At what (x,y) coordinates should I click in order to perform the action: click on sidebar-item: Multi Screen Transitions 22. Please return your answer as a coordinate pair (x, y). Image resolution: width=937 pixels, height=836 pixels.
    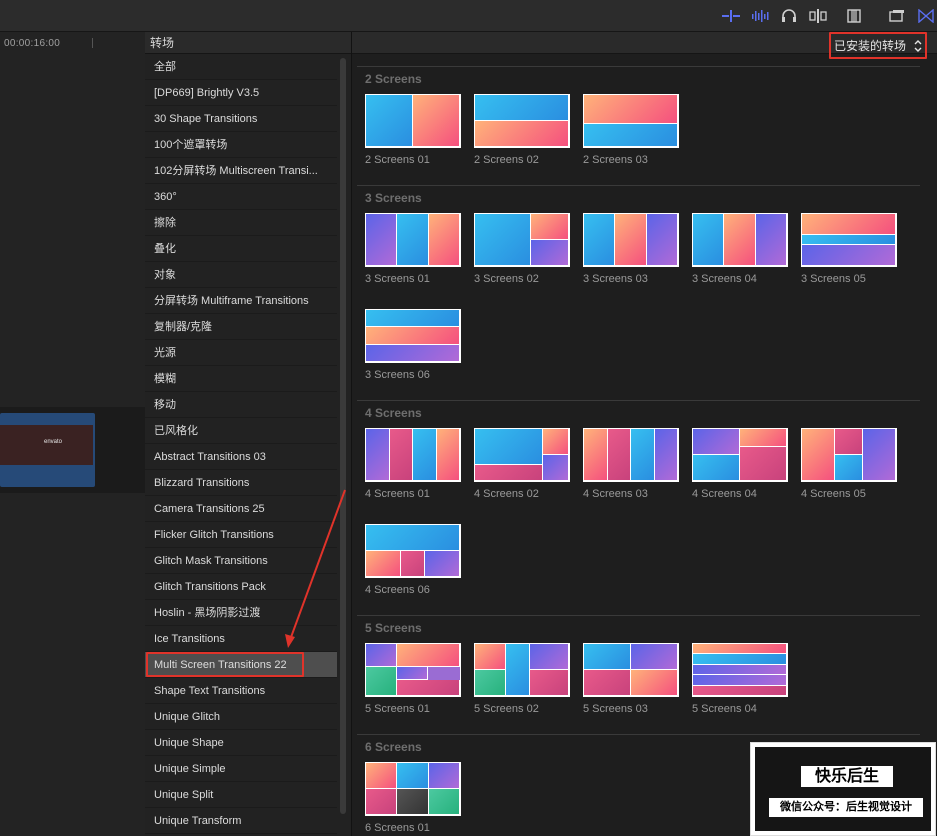
    Looking at the image, I should click on (241, 665).